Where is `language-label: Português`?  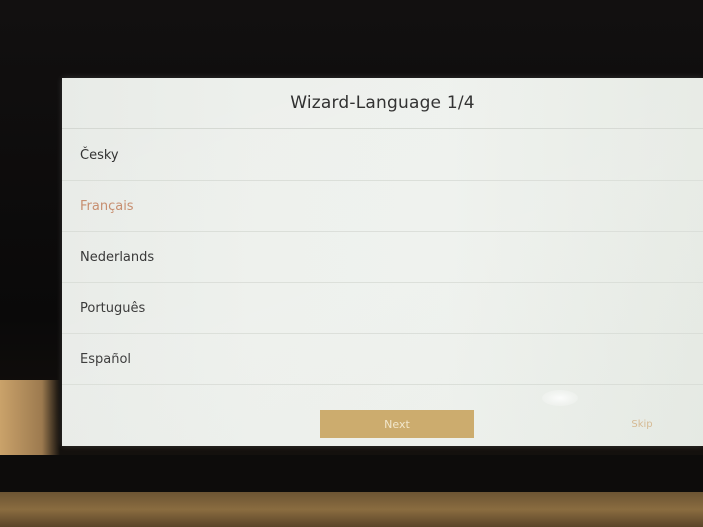 language-label: Português is located at coordinates (113, 308).